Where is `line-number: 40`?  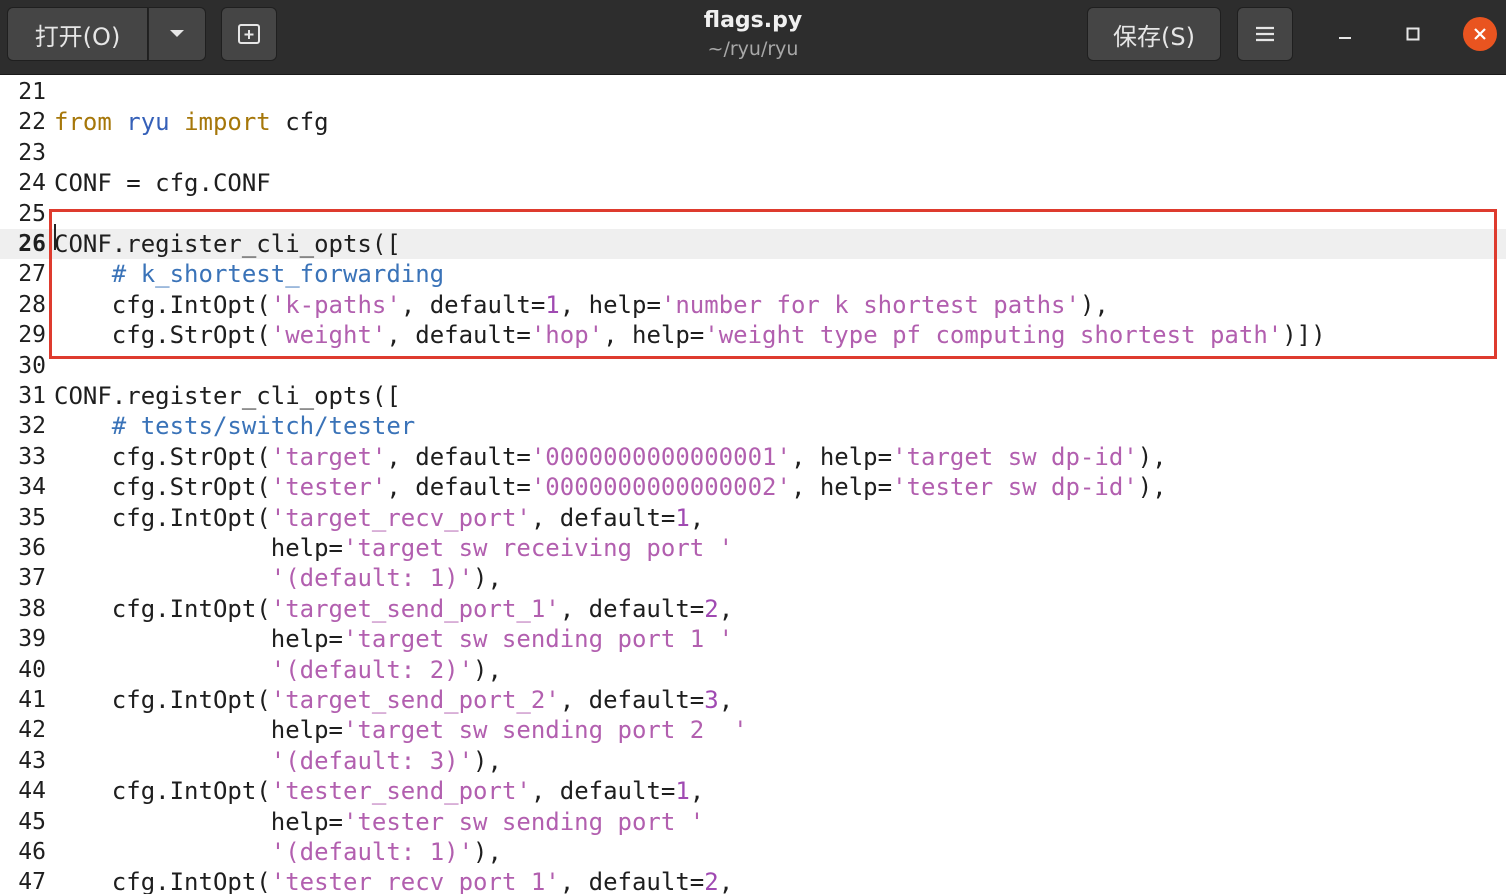
line-number: 40 is located at coordinates (32, 669).